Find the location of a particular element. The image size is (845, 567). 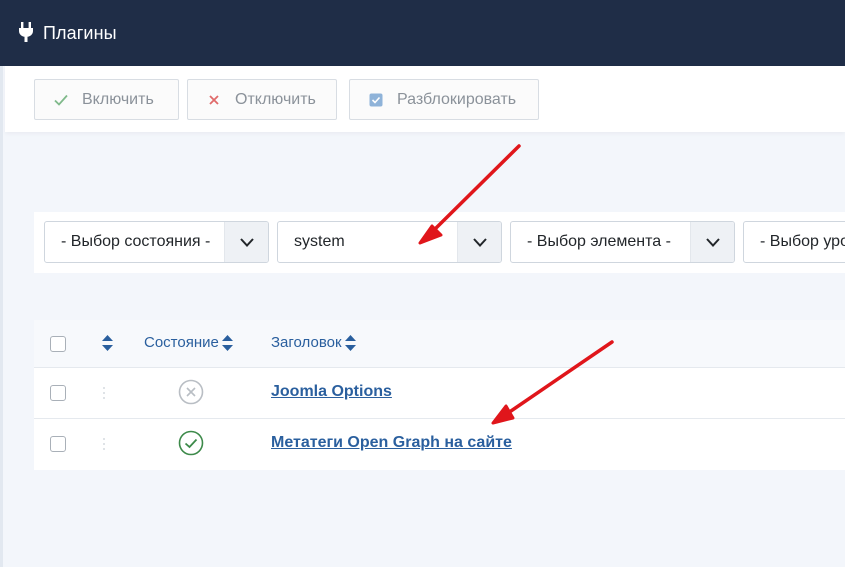

table-header: Состояние Заголовок is located at coordinates (439, 344).